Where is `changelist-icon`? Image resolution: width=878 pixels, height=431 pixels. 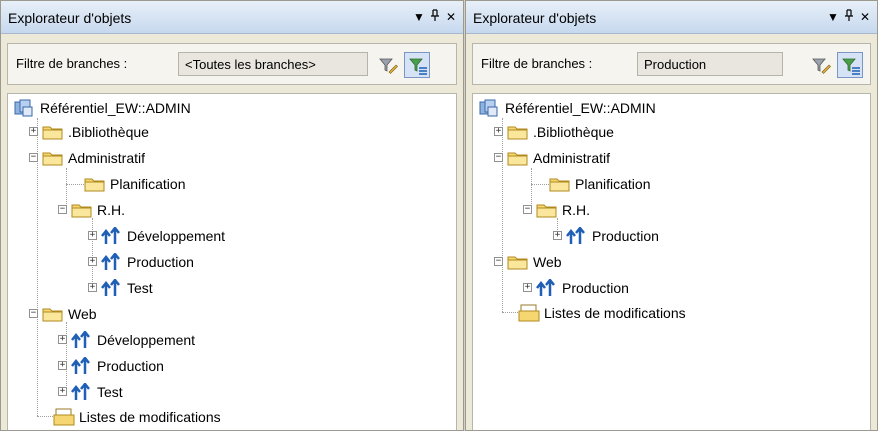 changelist-icon is located at coordinates (64, 417).